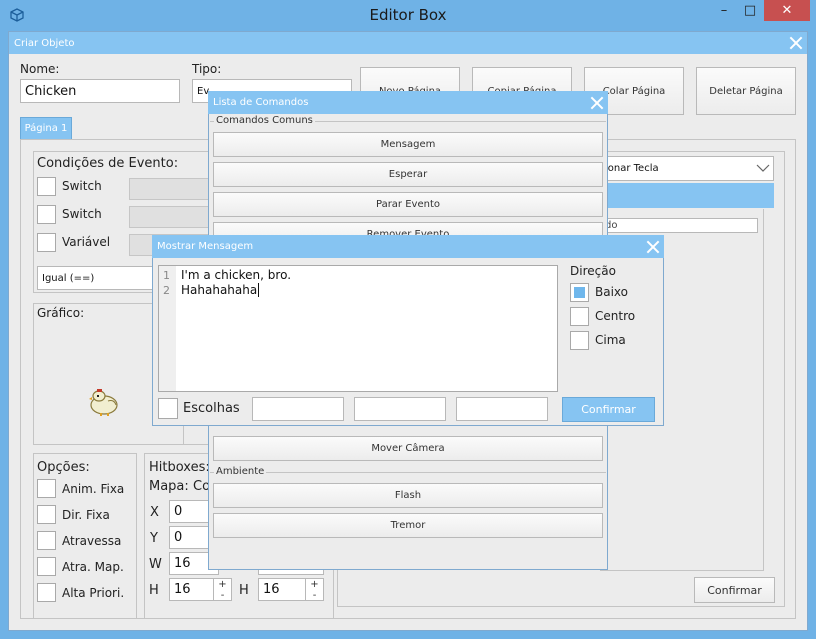 Image resolution: width=816 pixels, height=639 pixels. Describe the element at coordinates (502, 409) in the screenshot. I see `escolha-3-input` at that location.